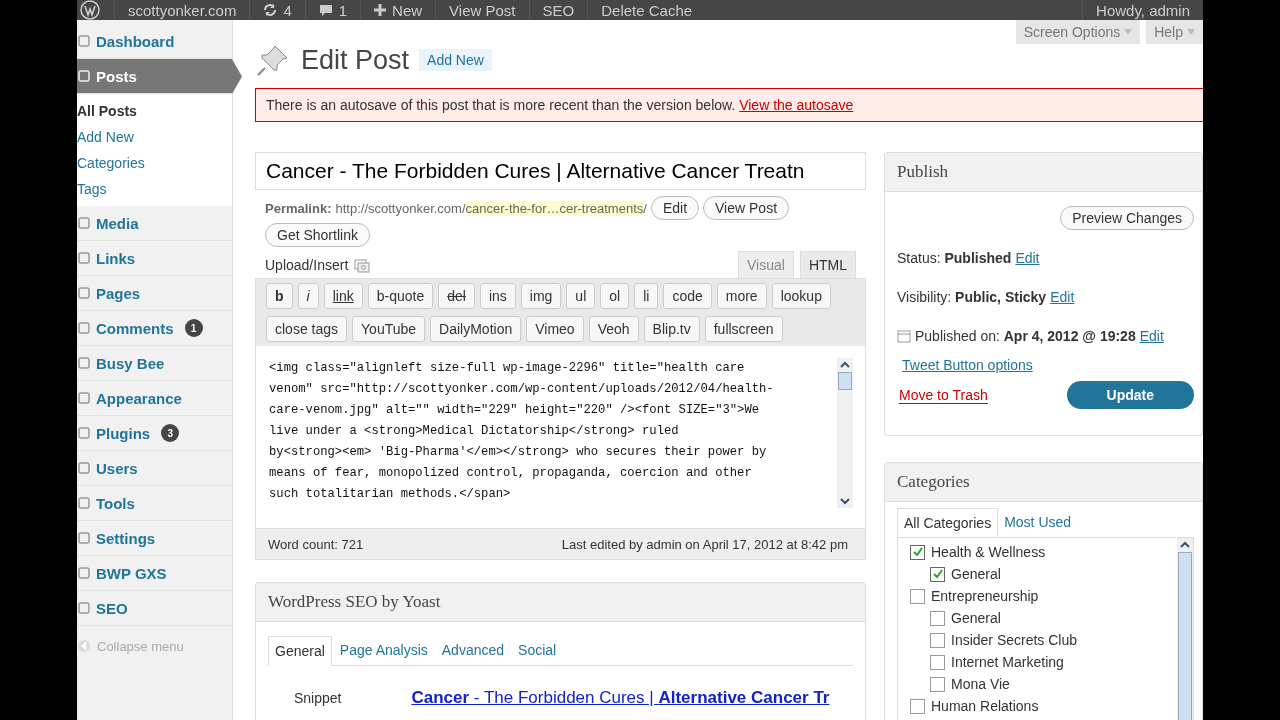  What do you see at coordinates (553, 443) in the screenshot?
I see `html-editor-text: <img class="alignleft size-full wp-image-2296" title="health care venom" src="http://scottyonker.com/wp-content/uploads/2012/04/health- care-venom.jpg" alt="" width="229" height="220" /><font SIZE="3">We live under a <strong>Medical Dictatorship</strong> ruled by<strong><em> 'Big-Pharma'</em></strong> who secures their power by means of fear, monopolized control, propaganda, coercion and other such totalitarian methods.</span>` at bounding box center [553, 443].